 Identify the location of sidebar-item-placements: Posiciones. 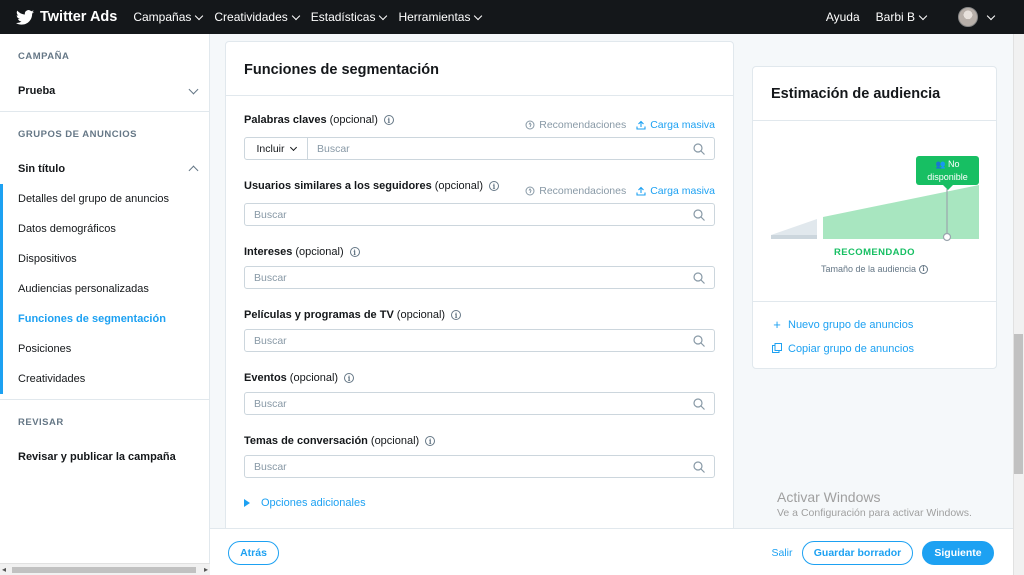
(104, 349).